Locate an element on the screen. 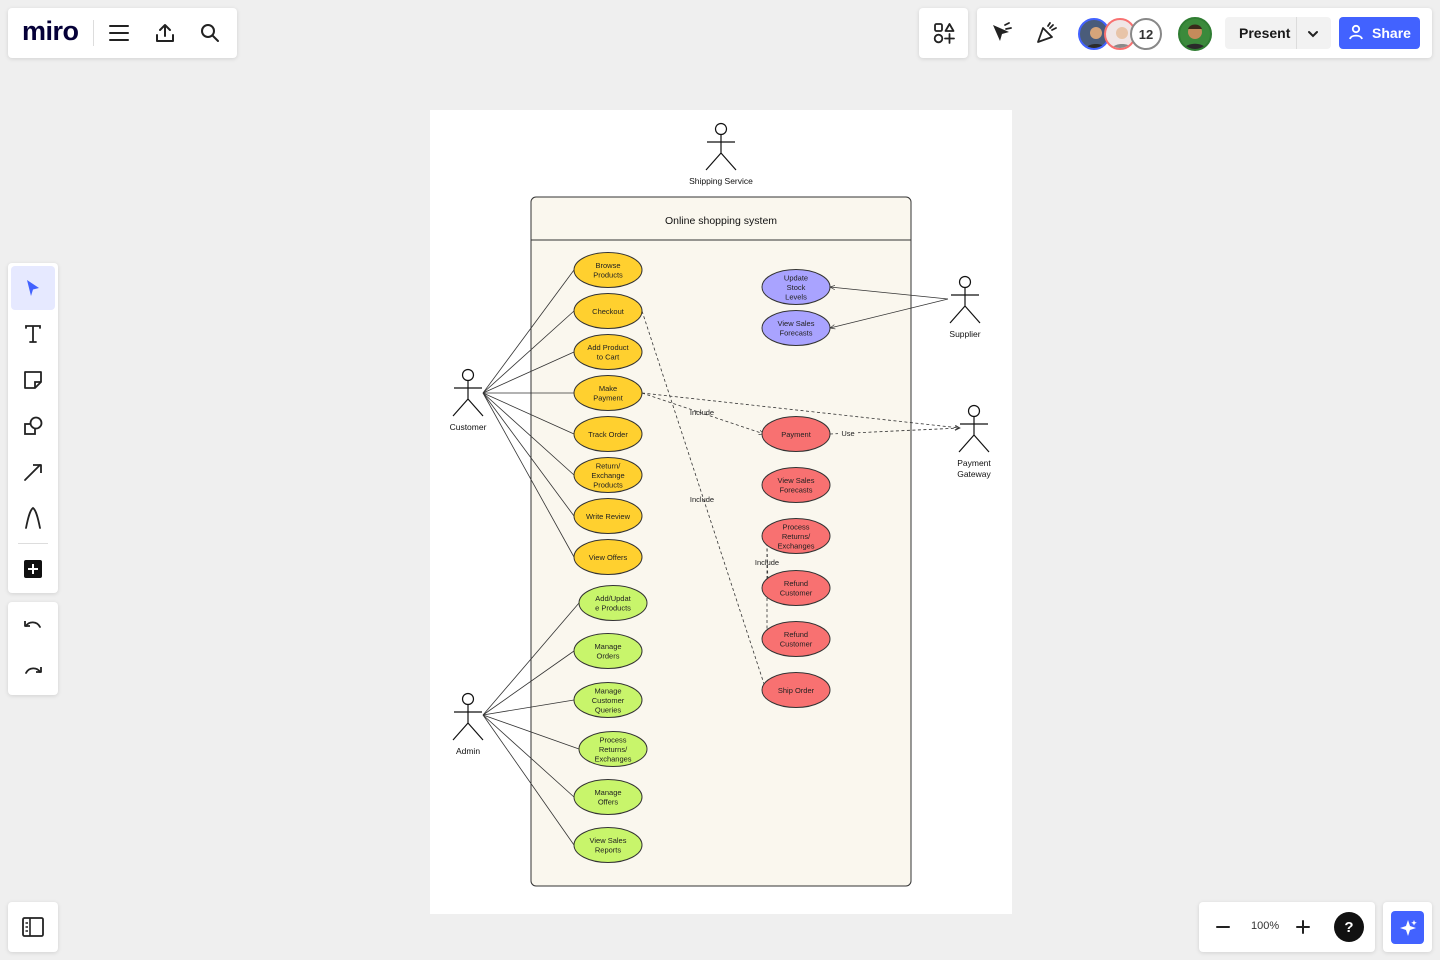 Image resolution: width=1440 pixels, height=960 pixels. search-icon is located at coordinates (210, 33).